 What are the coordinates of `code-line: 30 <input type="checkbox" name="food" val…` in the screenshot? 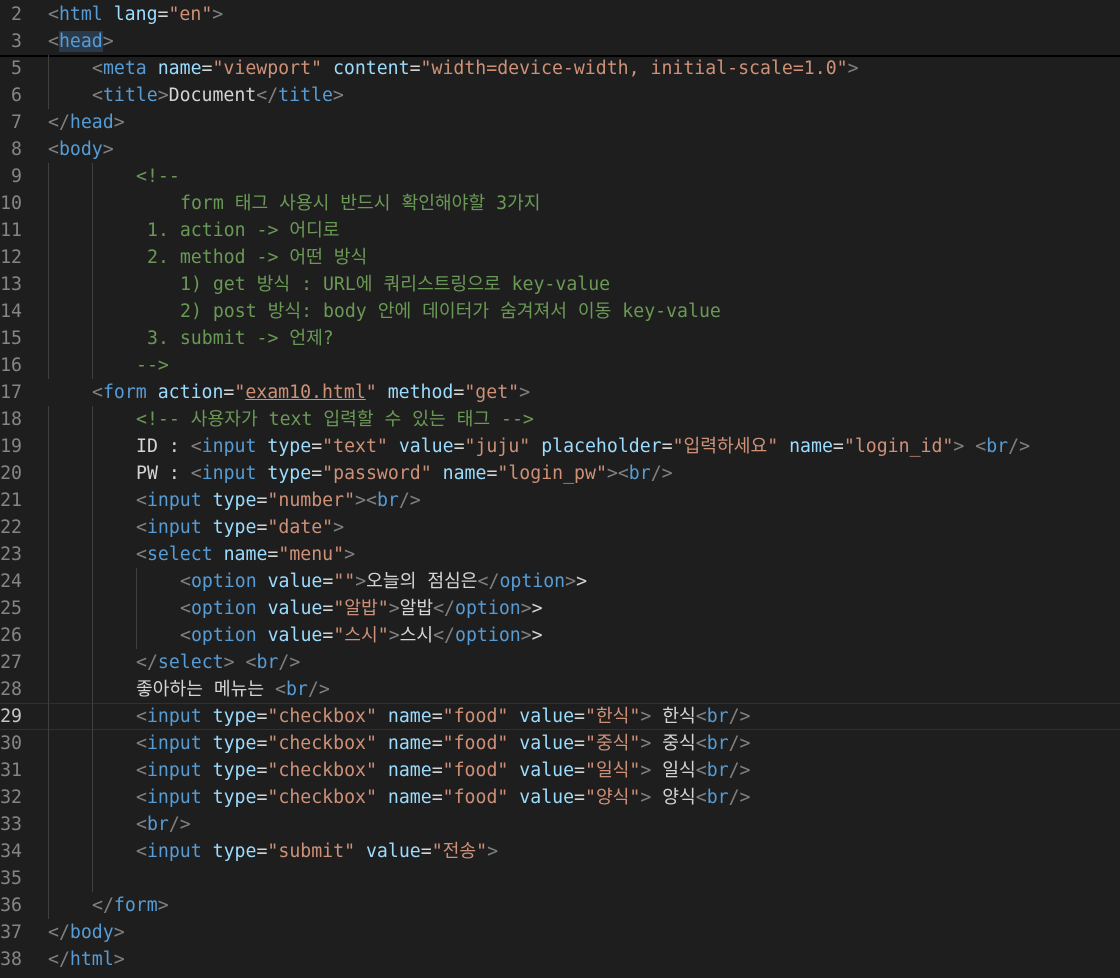 It's located at (560, 743).